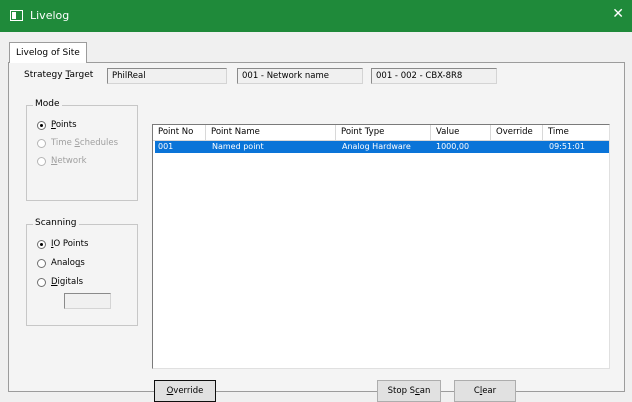 Image resolution: width=632 pixels, height=402 pixels. Describe the element at coordinates (47, 104) in the screenshot. I see `mode-group-title: Mode` at that location.